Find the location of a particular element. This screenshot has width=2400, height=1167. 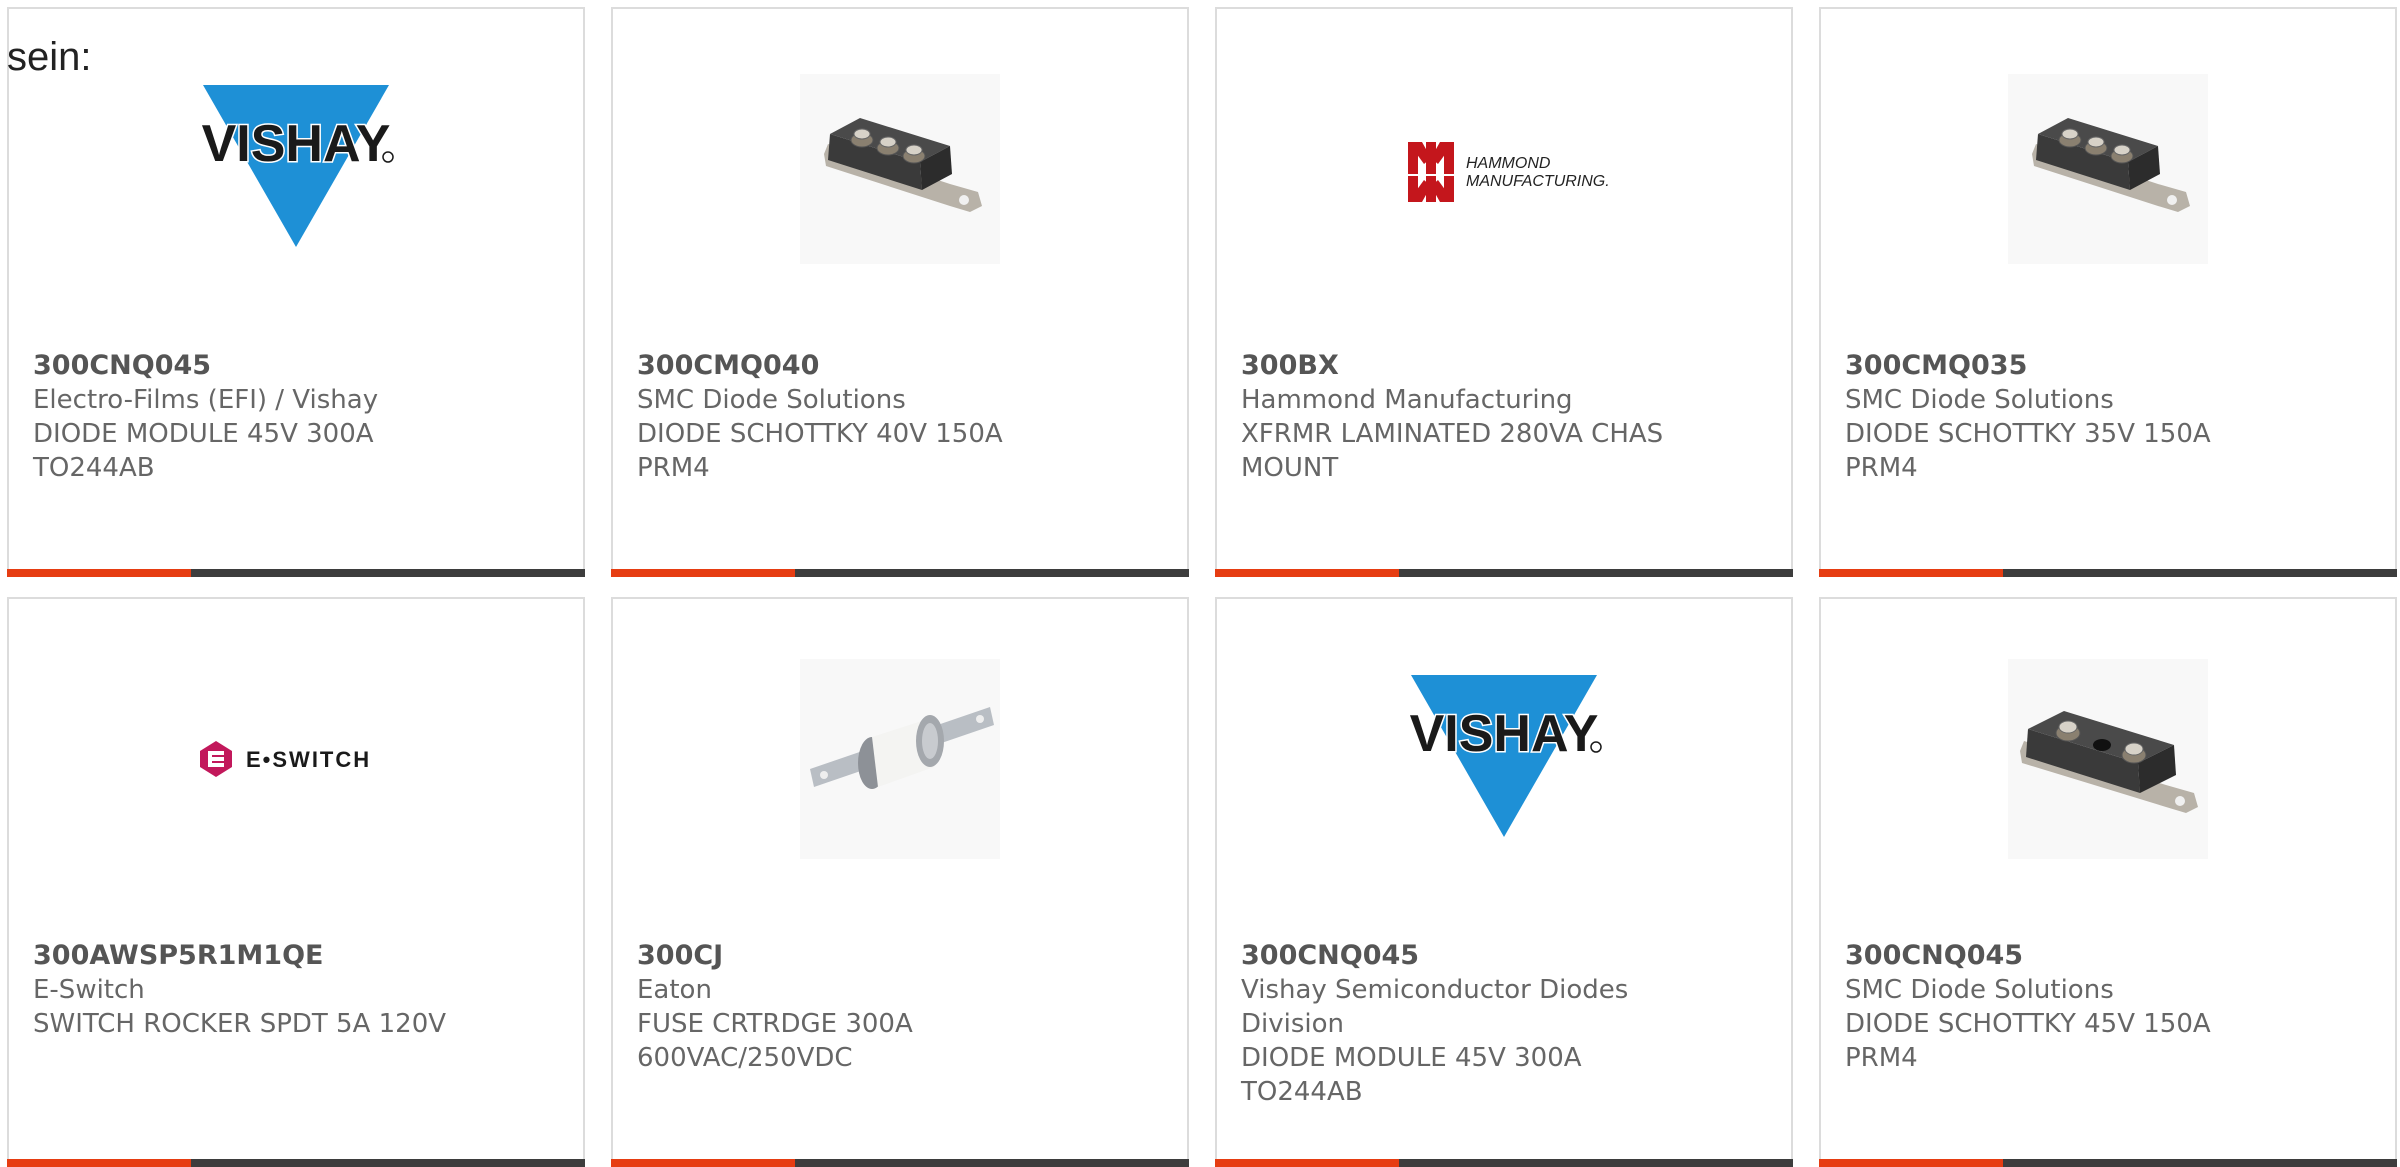

part-number-link: 300CMQ035 is located at coordinates (2108, 366).